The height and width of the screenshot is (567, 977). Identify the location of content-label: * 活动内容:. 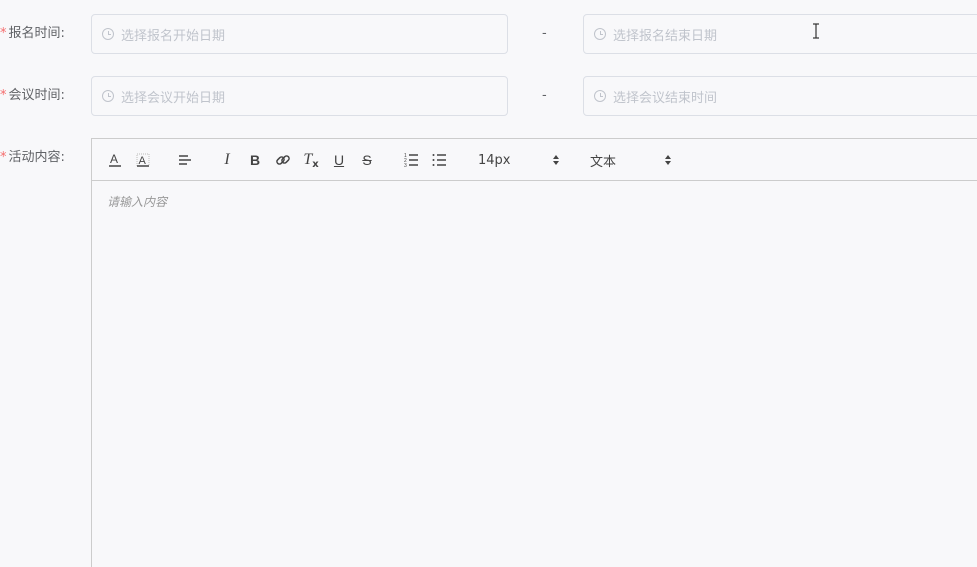
(32, 158).